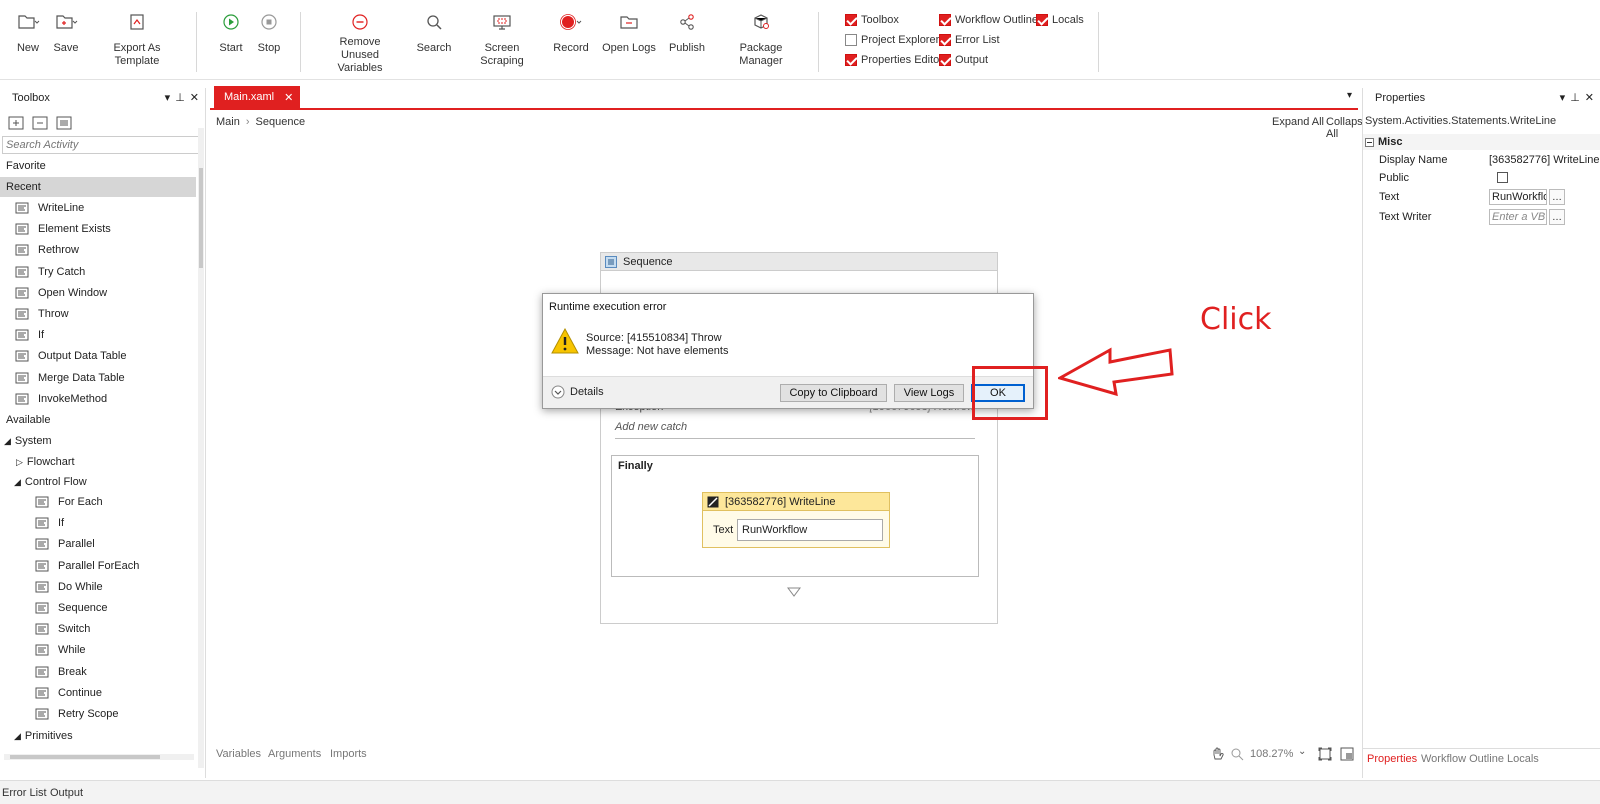 The width and height of the screenshot is (1600, 804). I want to click on toolbox-activity-item: Switch, so click(45, 629).